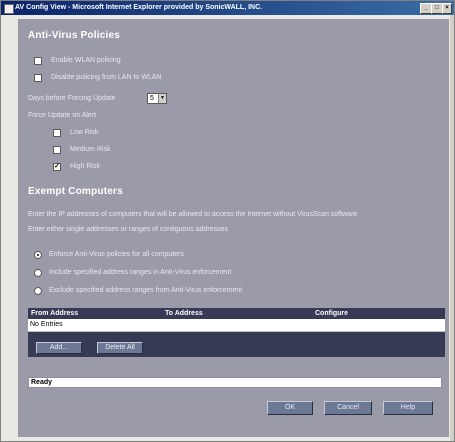 The image size is (455, 442). Describe the element at coordinates (9, 9) in the screenshot. I see `ie-page-icon` at that location.